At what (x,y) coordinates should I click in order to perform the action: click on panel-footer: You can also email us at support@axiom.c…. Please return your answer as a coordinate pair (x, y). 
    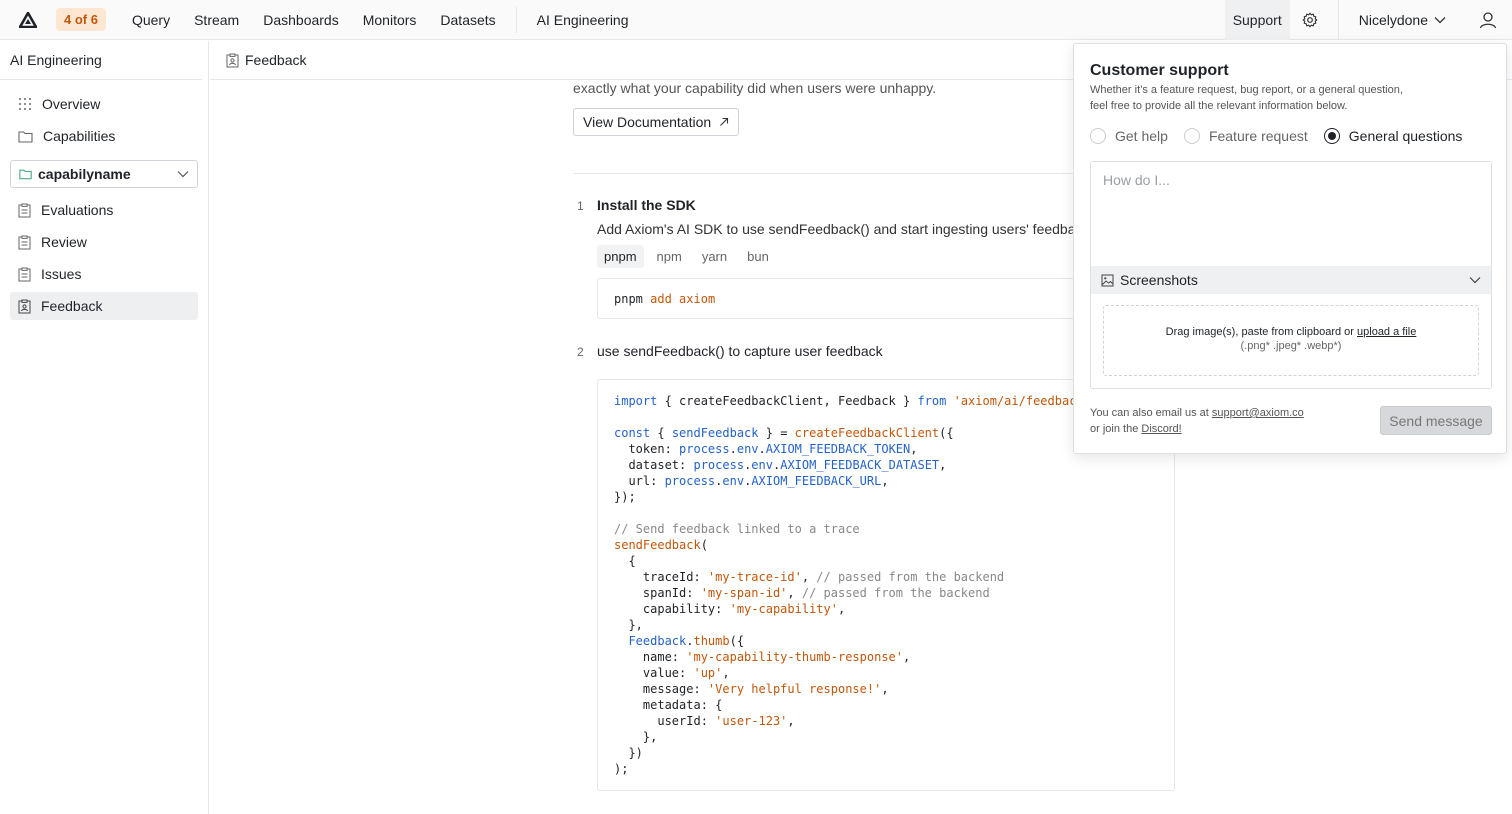
    Looking at the image, I should click on (1197, 421).